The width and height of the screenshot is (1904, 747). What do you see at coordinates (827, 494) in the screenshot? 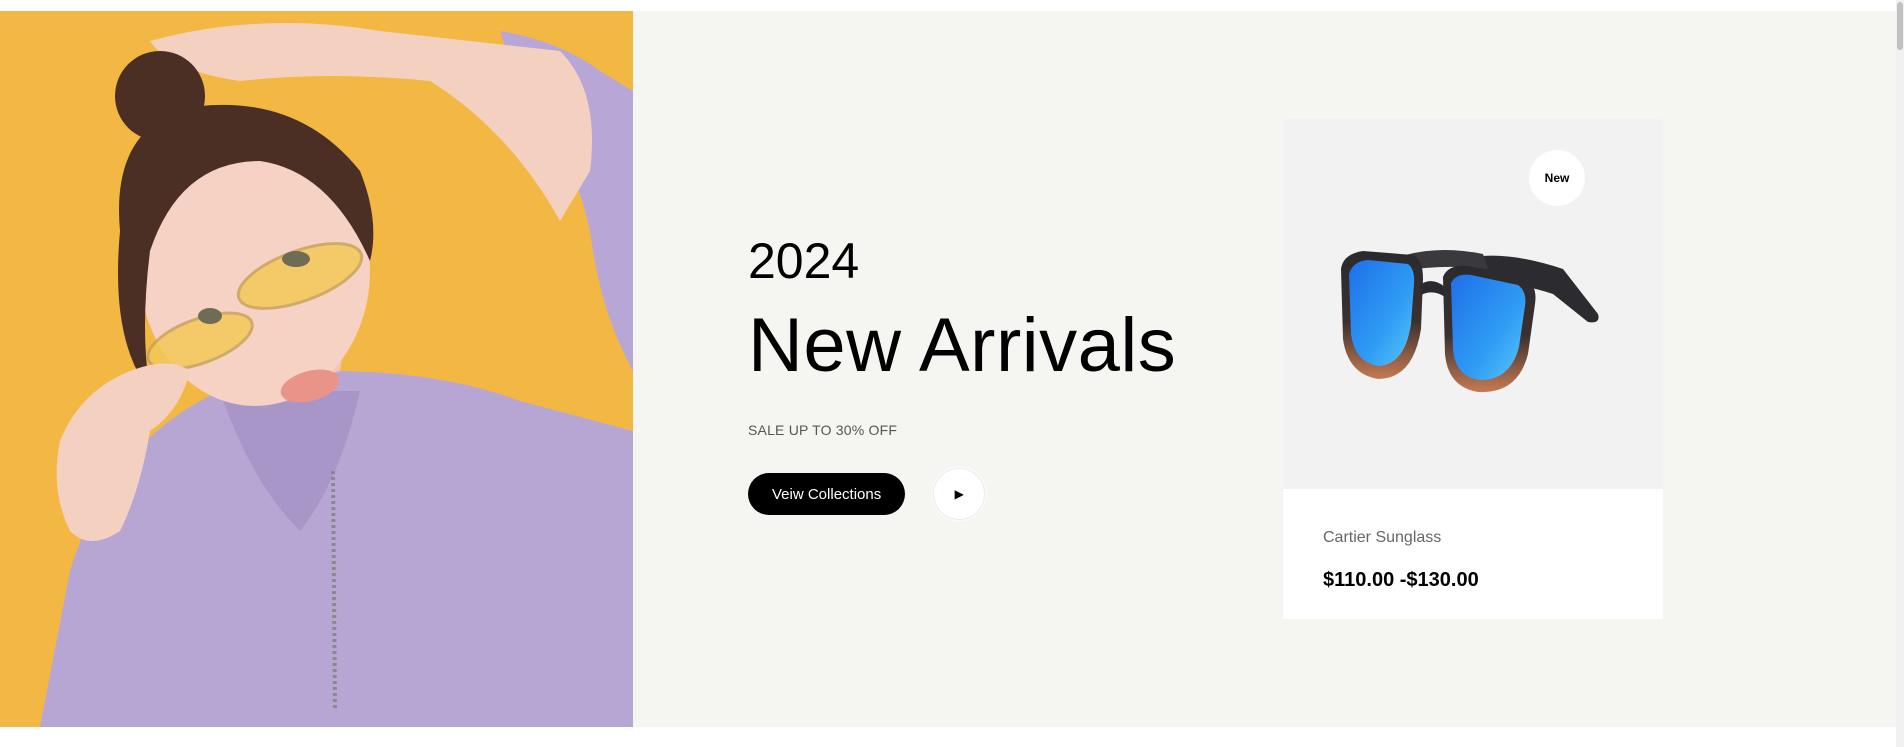
I see `view-collections-button: Veiw Collections` at bounding box center [827, 494].